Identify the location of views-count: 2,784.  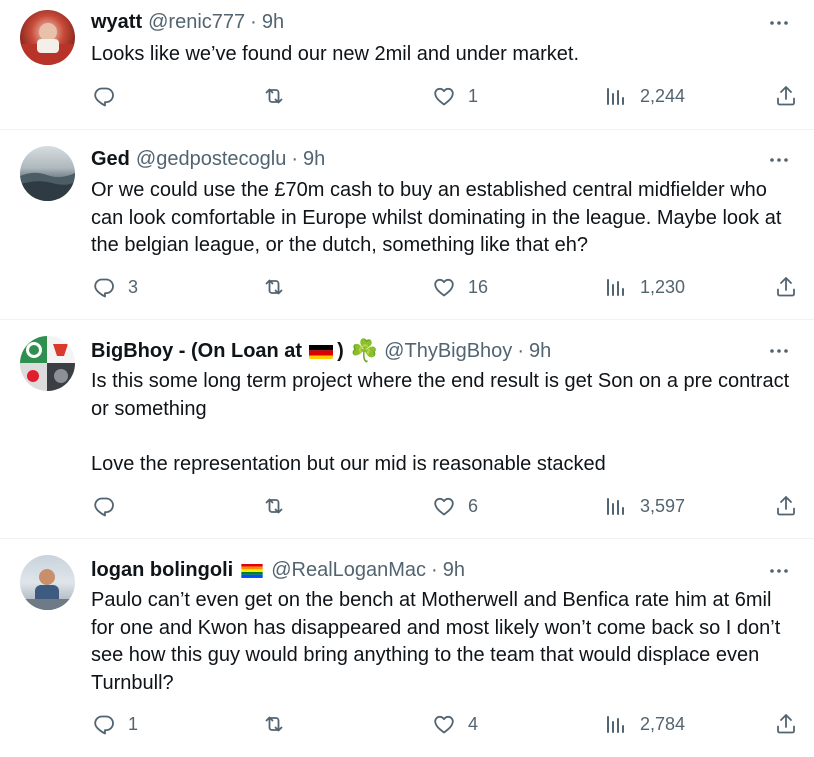
(663, 723).